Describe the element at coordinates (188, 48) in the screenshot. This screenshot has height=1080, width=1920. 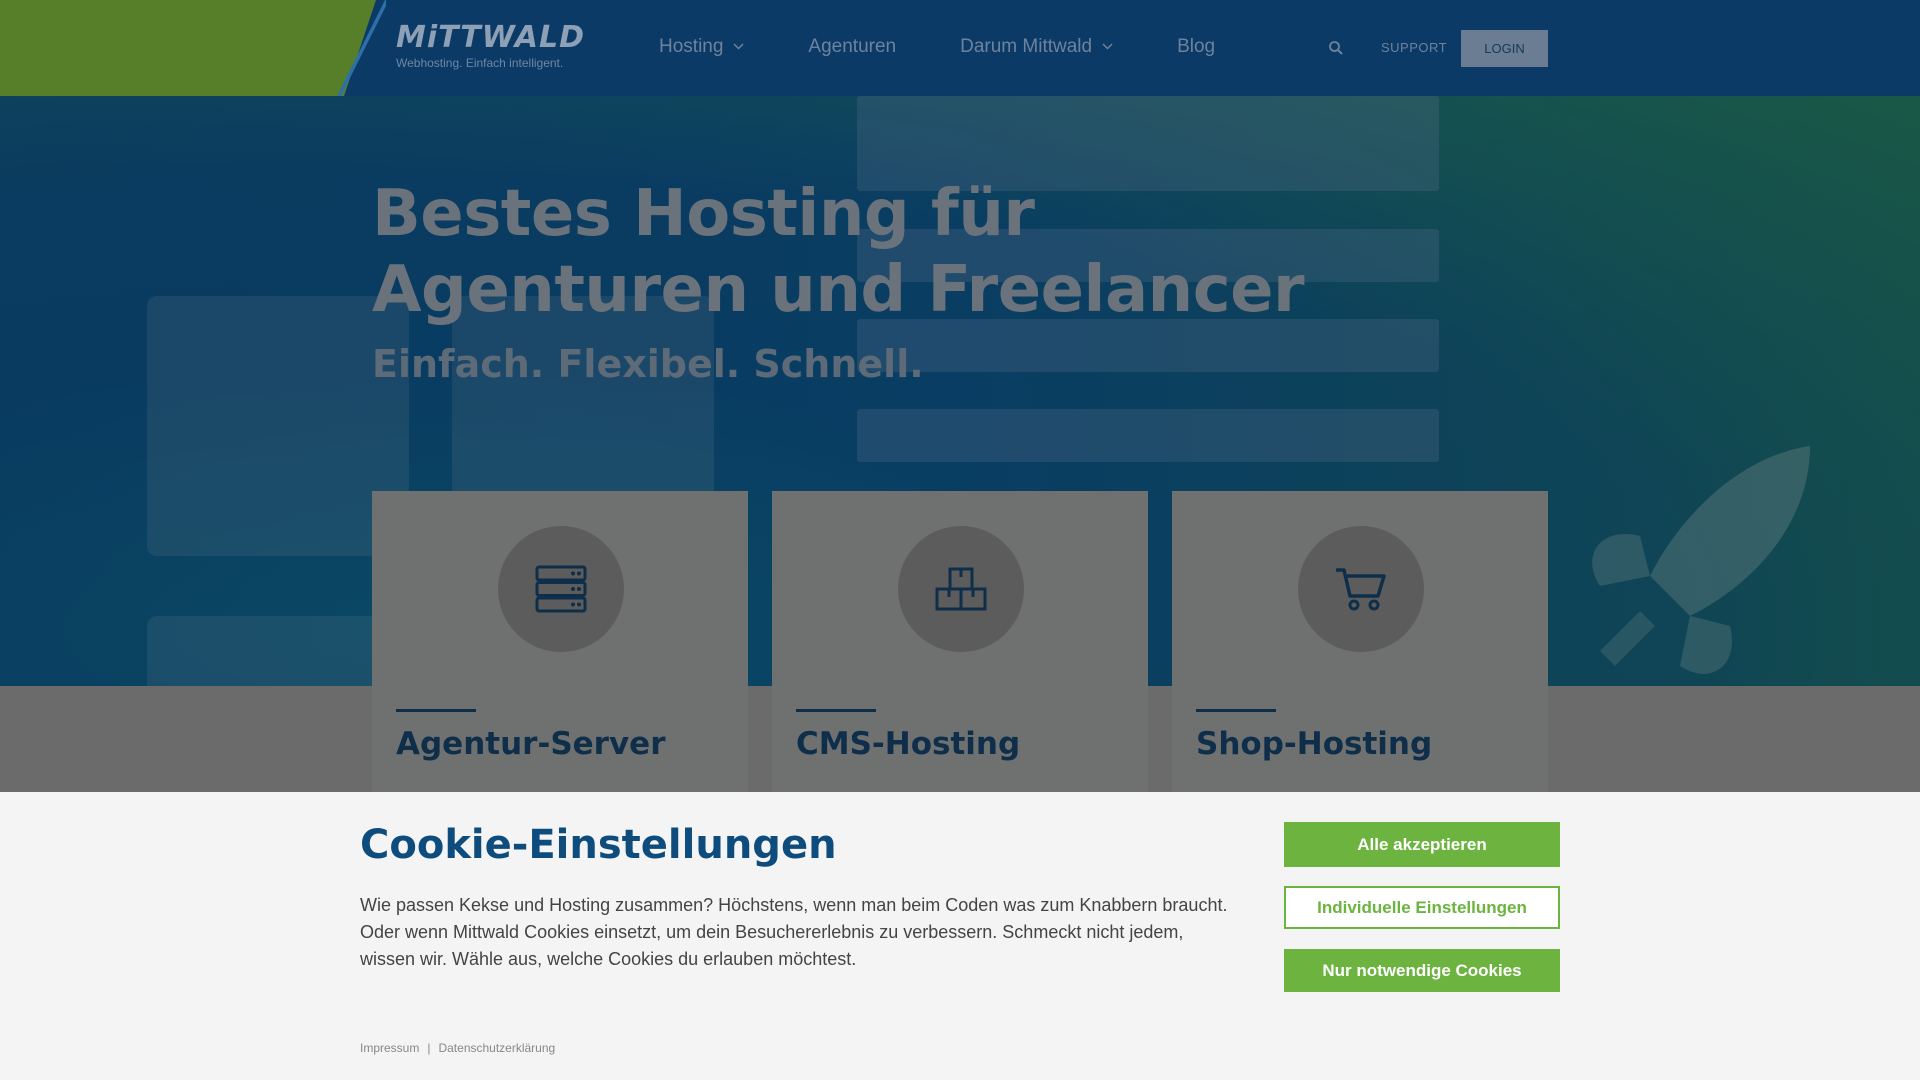
I see `header-green-accent` at that location.